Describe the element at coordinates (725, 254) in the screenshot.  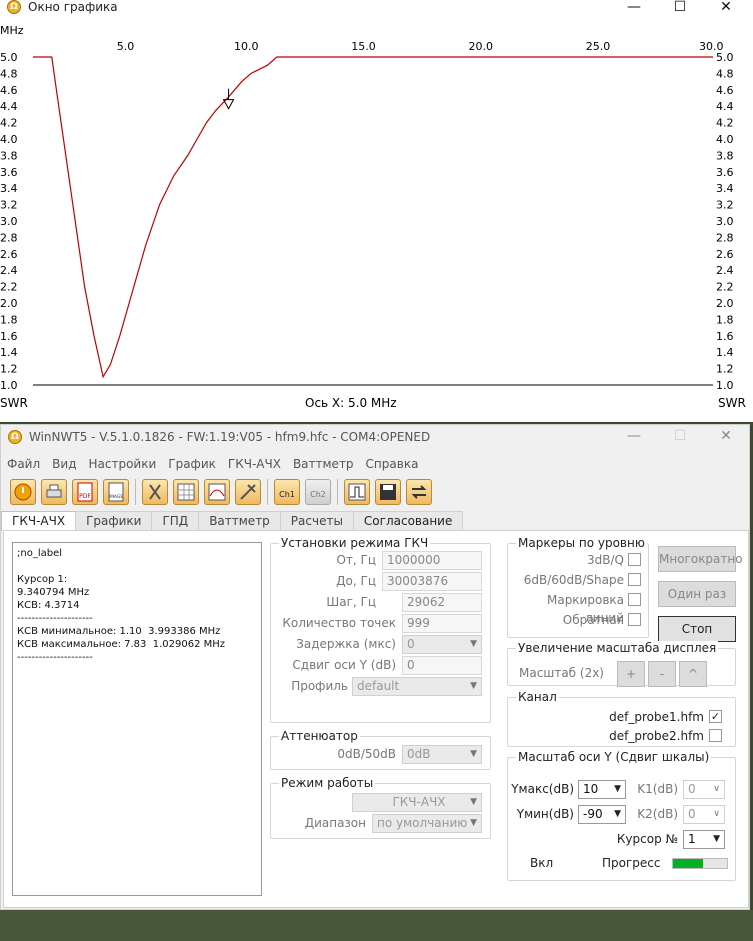
I see `y-tick-label-right: 2.6` at that location.